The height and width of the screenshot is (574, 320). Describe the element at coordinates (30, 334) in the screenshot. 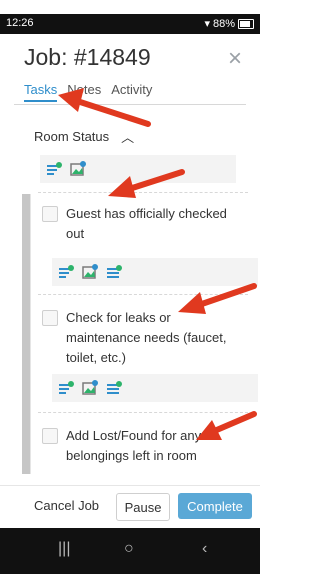

I see `checklist-stripe-edge` at that location.